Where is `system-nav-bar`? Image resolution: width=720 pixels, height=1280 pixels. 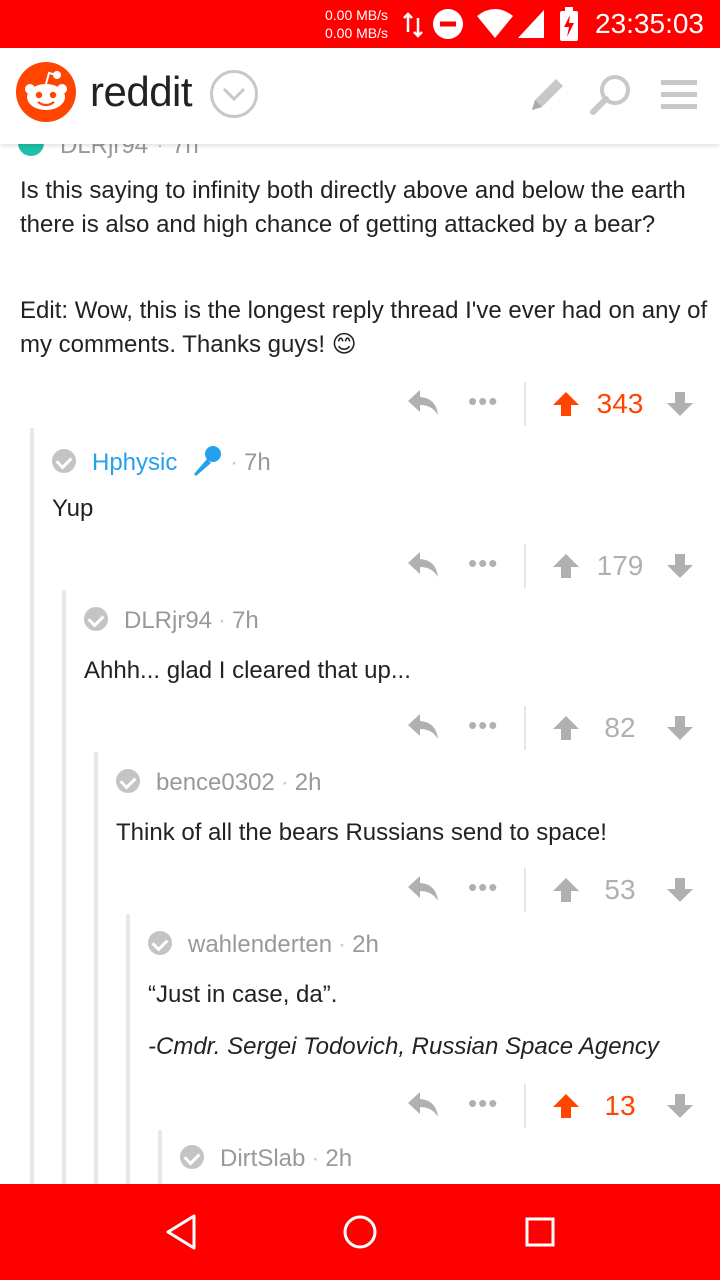
system-nav-bar is located at coordinates (360, 1232).